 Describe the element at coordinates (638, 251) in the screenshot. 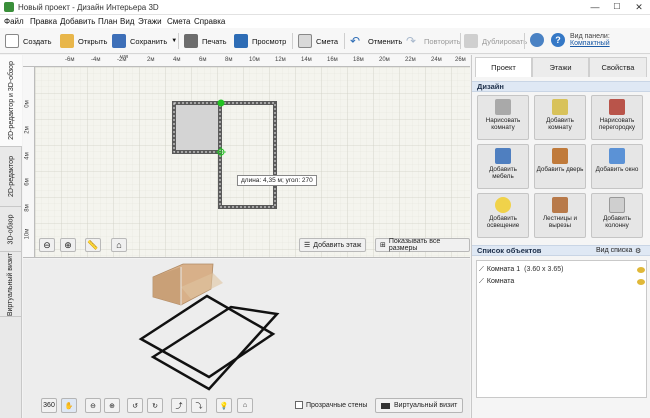

I see `settings-small-icon: ⚙` at that location.